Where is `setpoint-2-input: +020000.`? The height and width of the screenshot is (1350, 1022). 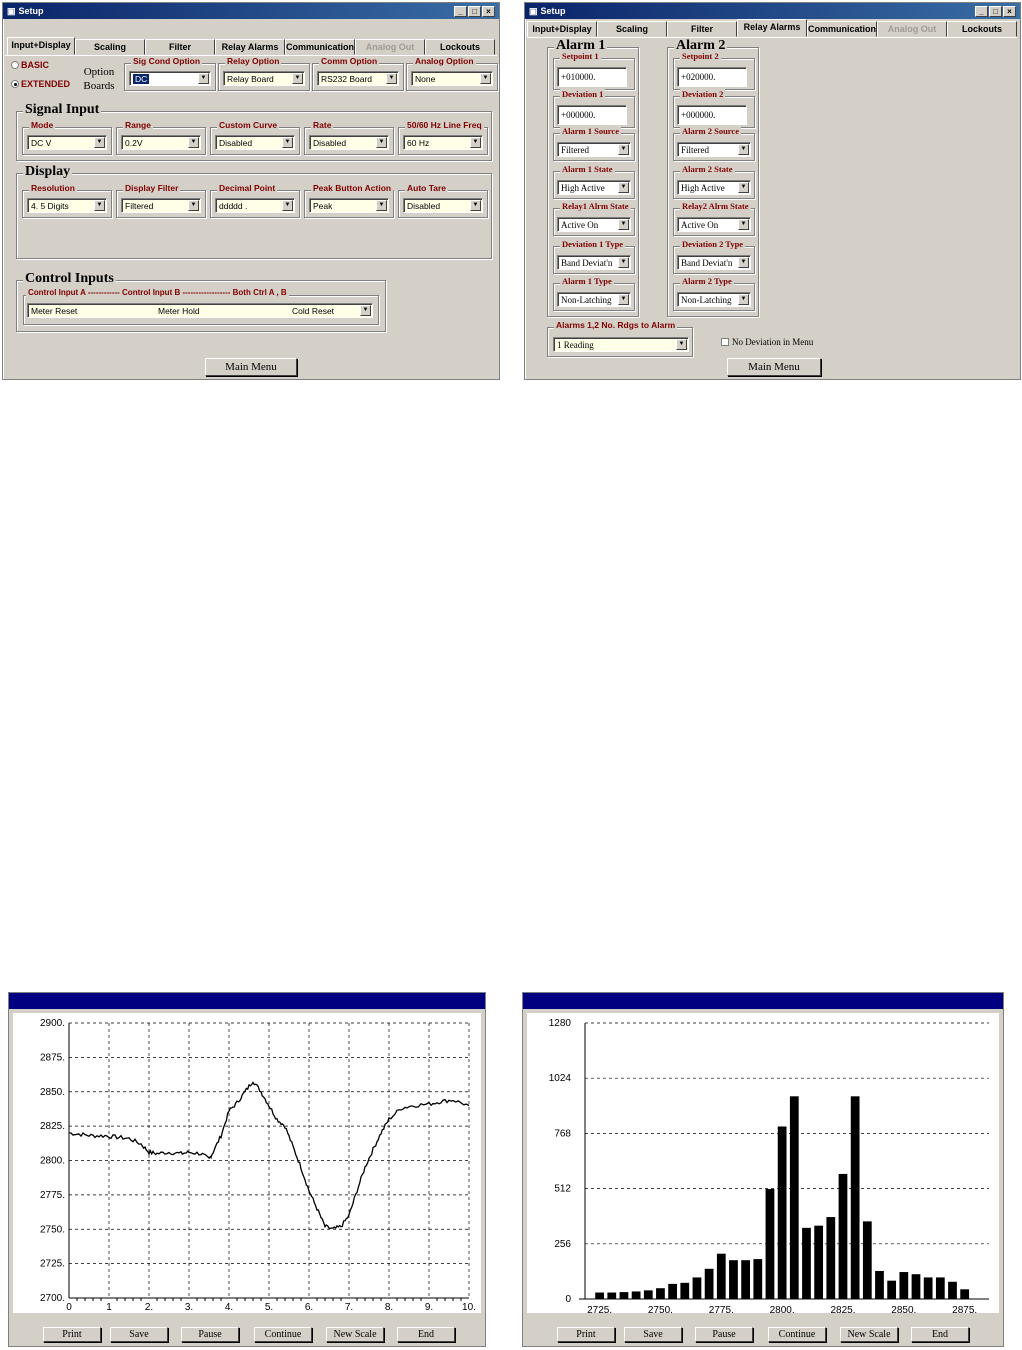 setpoint-2-input: +020000. is located at coordinates (712, 77).